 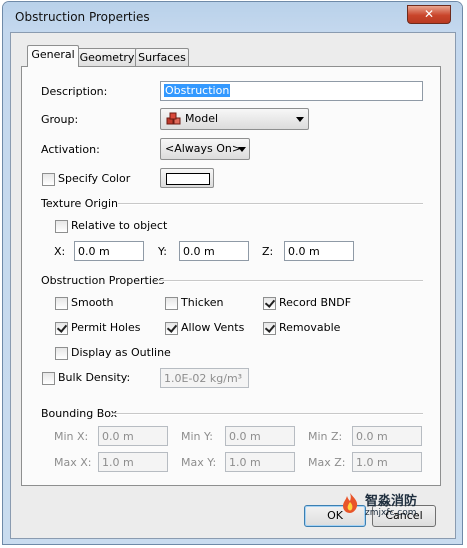 What do you see at coordinates (269, 328) in the screenshot?
I see `removable-checkbox` at bounding box center [269, 328].